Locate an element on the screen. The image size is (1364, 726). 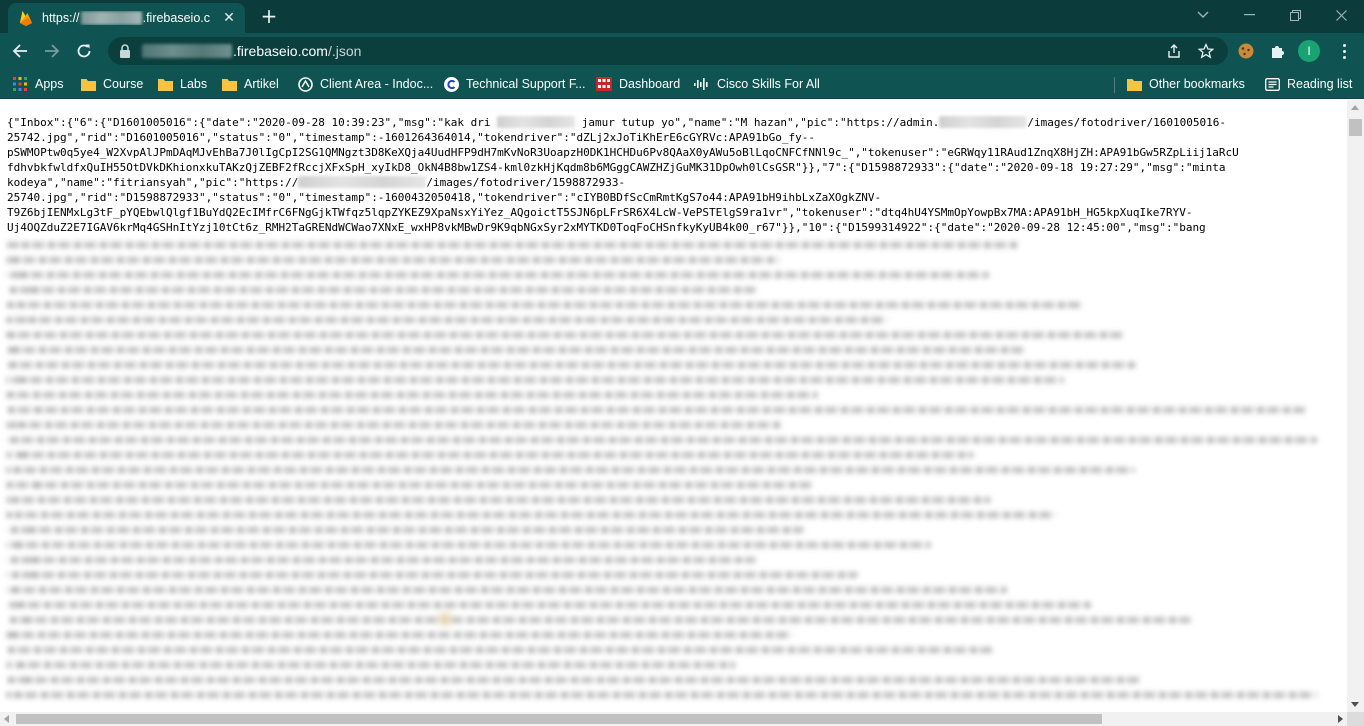
vertical-scroll-thumb is located at coordinates (1355, 127).